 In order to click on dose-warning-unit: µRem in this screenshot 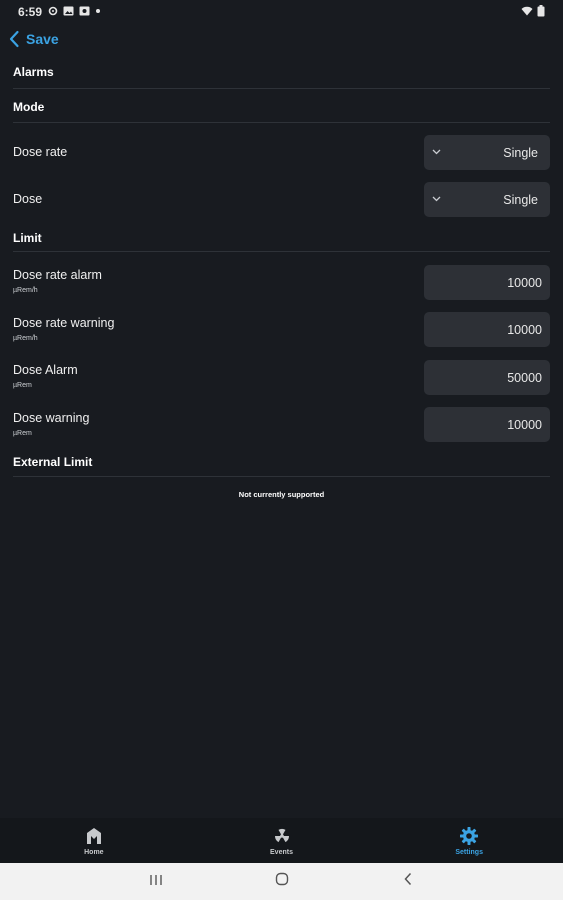, I will do `click(22, 433)`.